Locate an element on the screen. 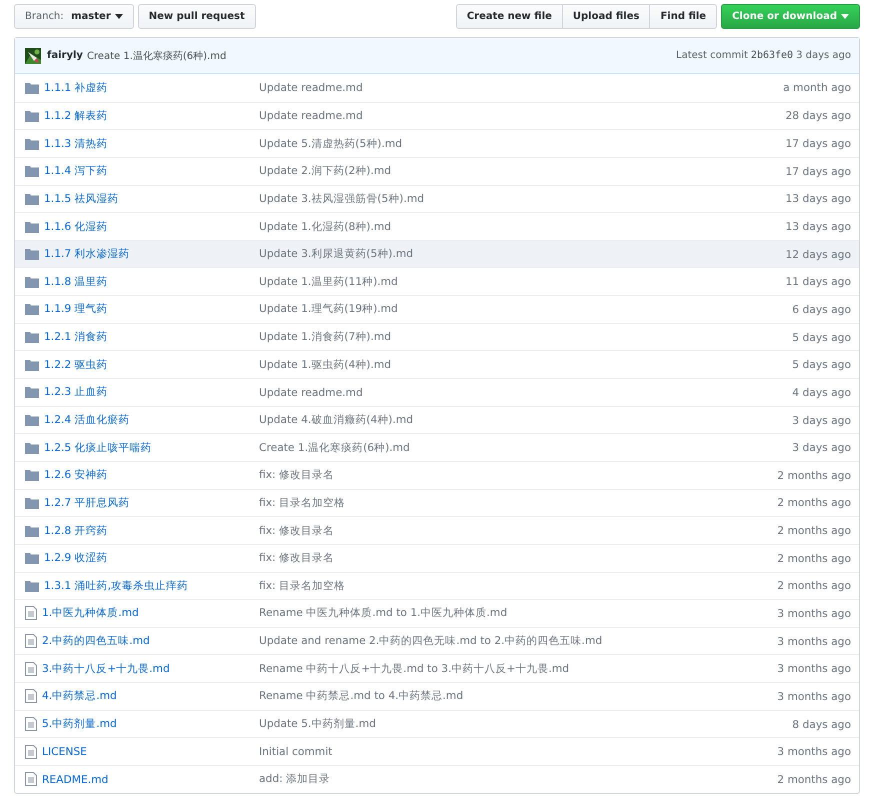 The width and height of the screenshot is (874, 796). commit-message-link: Update 1.温里药(11种).md is located at coordinates (328, 281).